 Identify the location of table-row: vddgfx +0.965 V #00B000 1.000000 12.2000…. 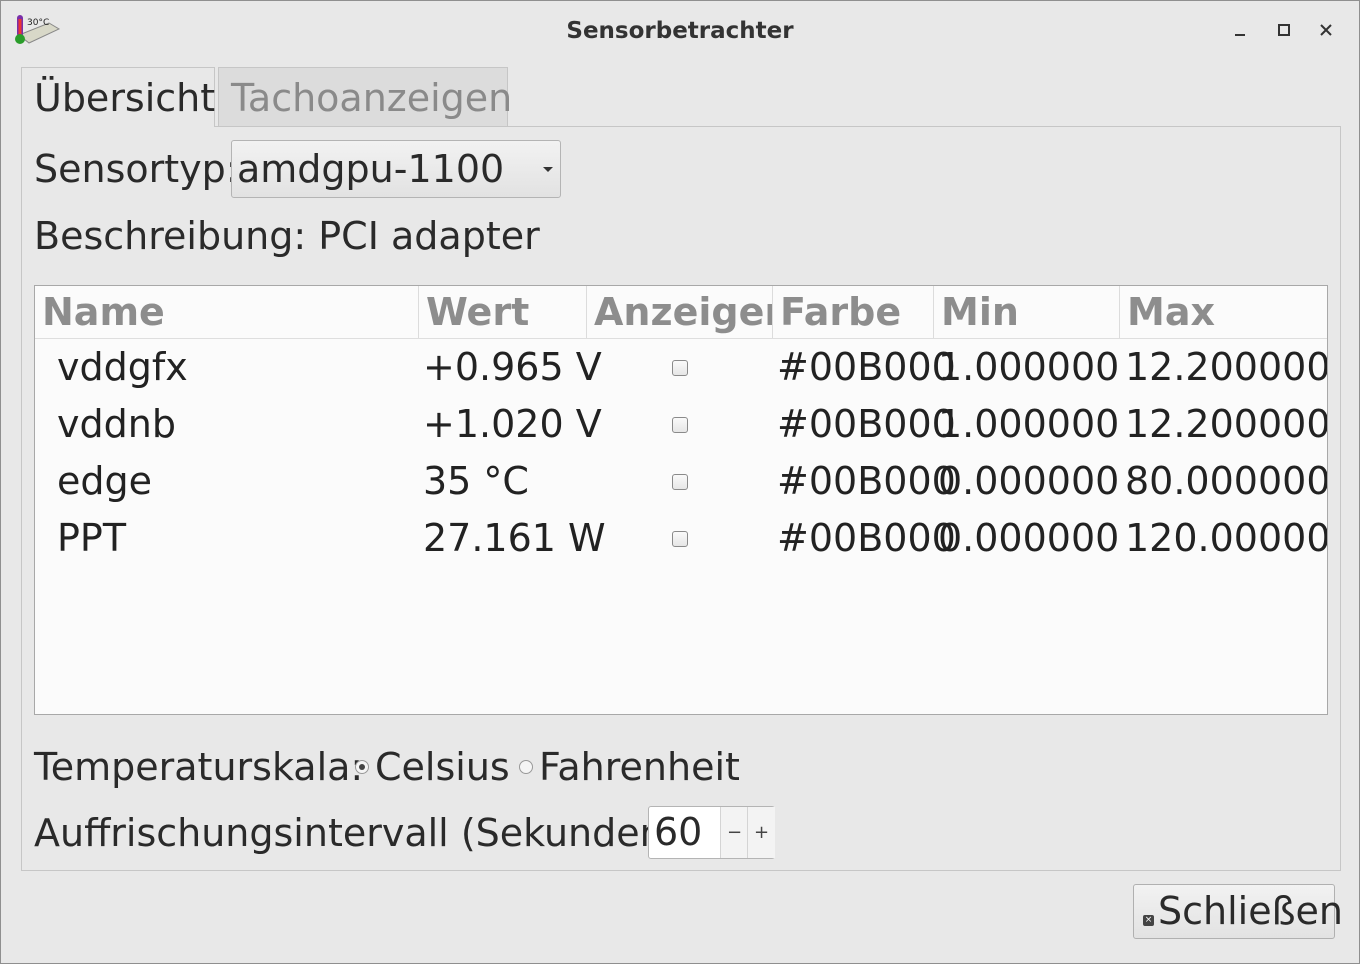
(681, 367).